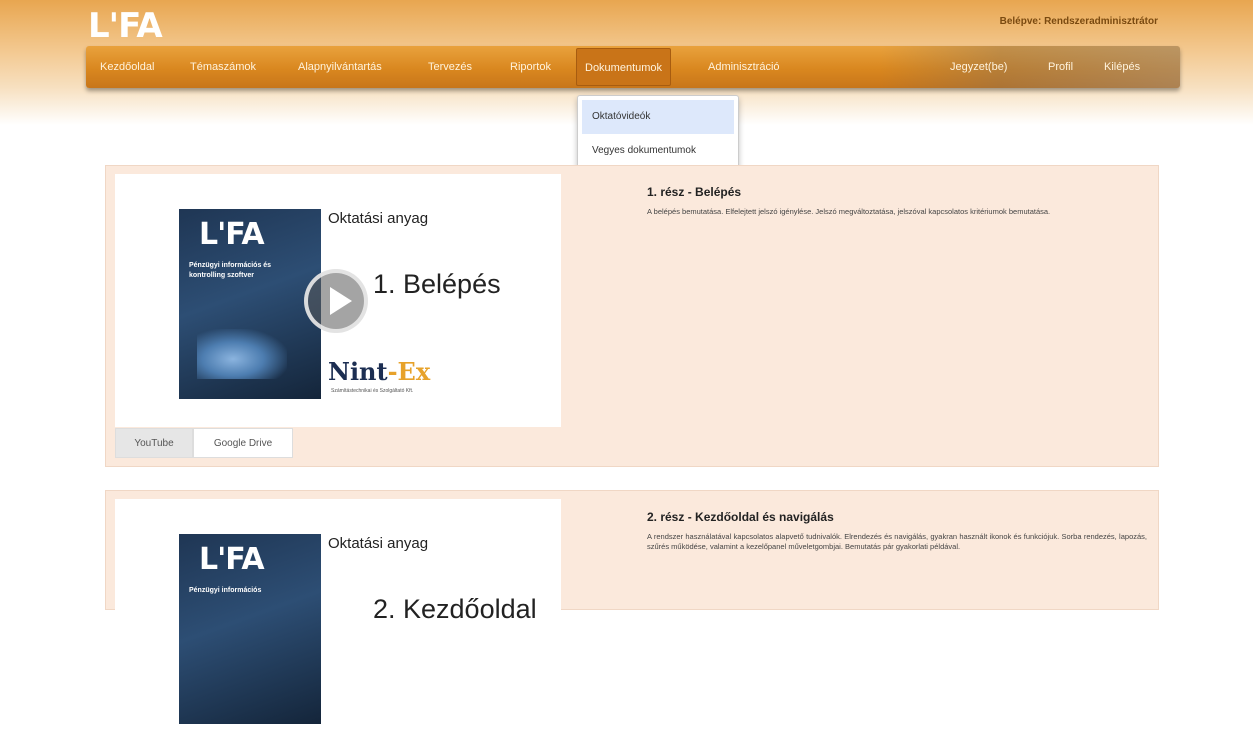 This screenshot has height=752, width=1253. I want to click on brand-subtitle: Számítástechnikai és Szolgáltató Kft., so click(372, 391).